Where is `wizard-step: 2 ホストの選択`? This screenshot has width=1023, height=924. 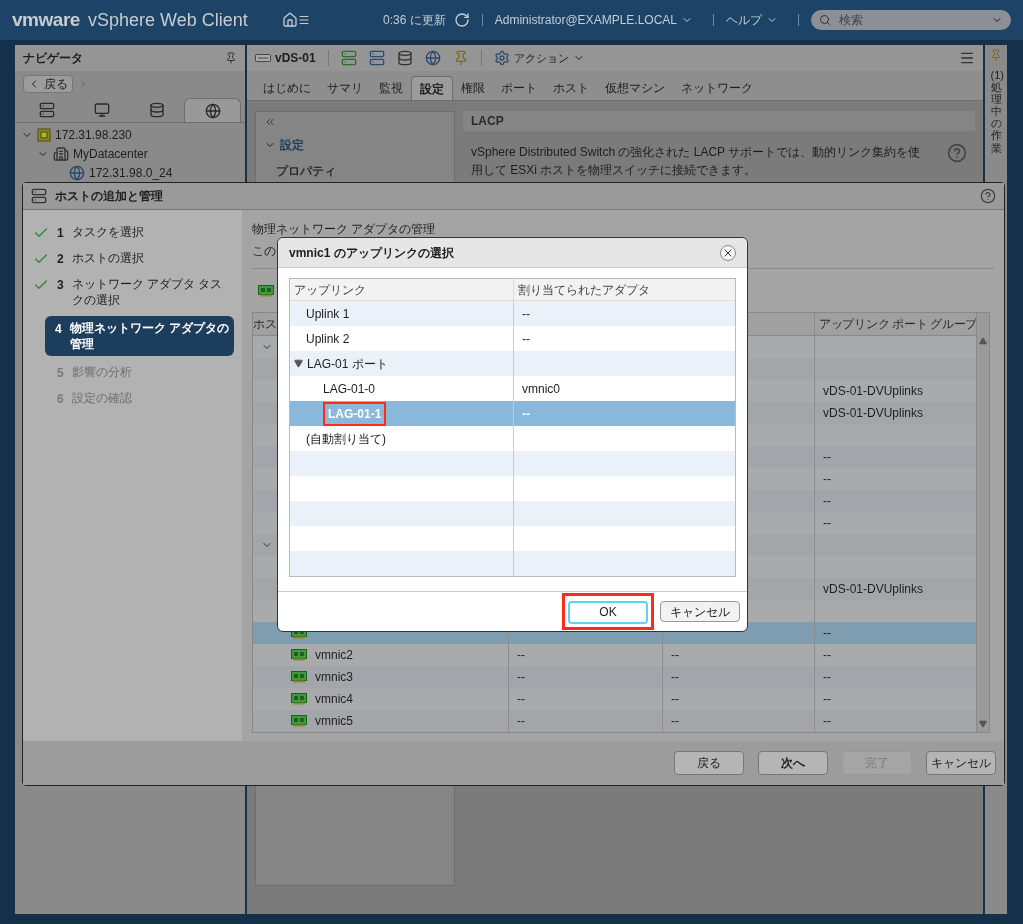 wizard-step: 2 ホストの選択 is located at coordinates (132, 259).